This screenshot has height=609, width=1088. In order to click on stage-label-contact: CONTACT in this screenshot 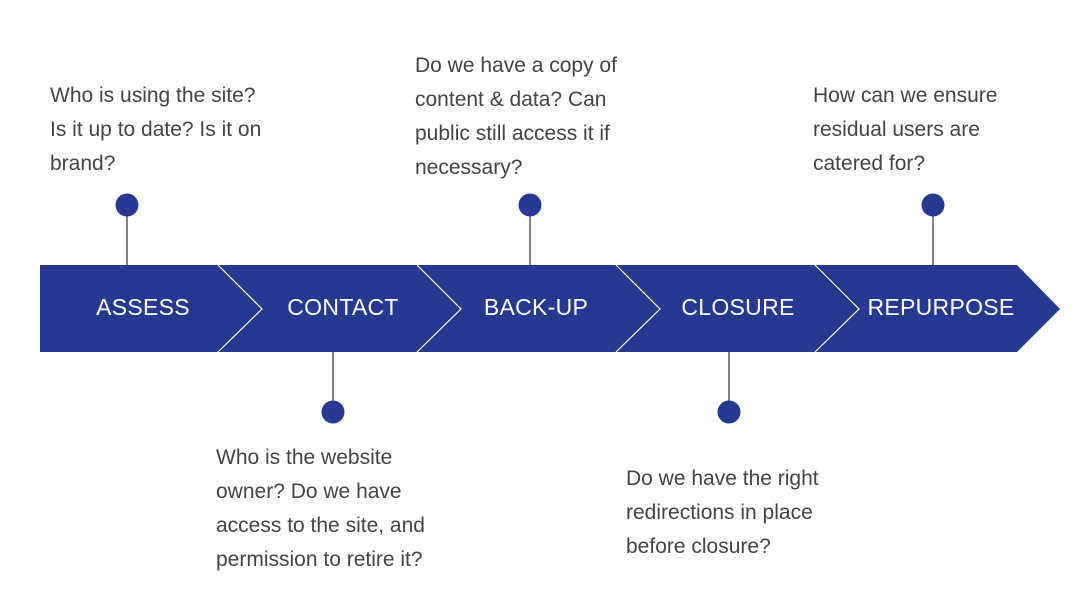, I will do `click(343, 307)`.